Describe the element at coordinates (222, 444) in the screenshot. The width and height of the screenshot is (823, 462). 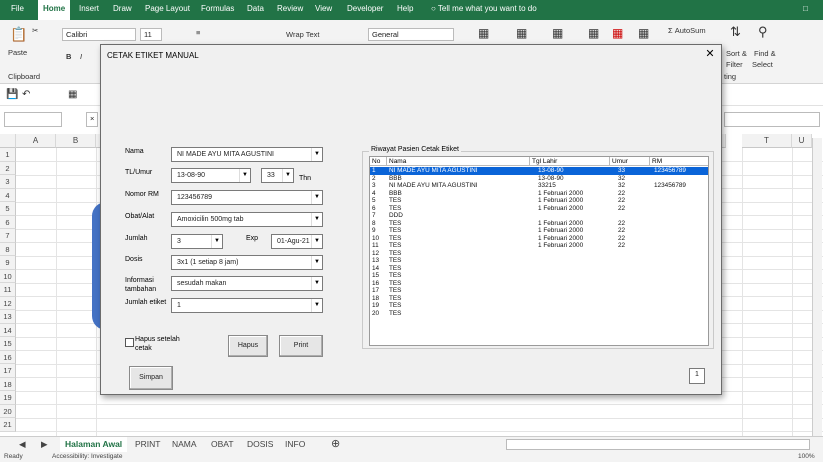
I see `sheet-tab-obat: OBAT` at that location.